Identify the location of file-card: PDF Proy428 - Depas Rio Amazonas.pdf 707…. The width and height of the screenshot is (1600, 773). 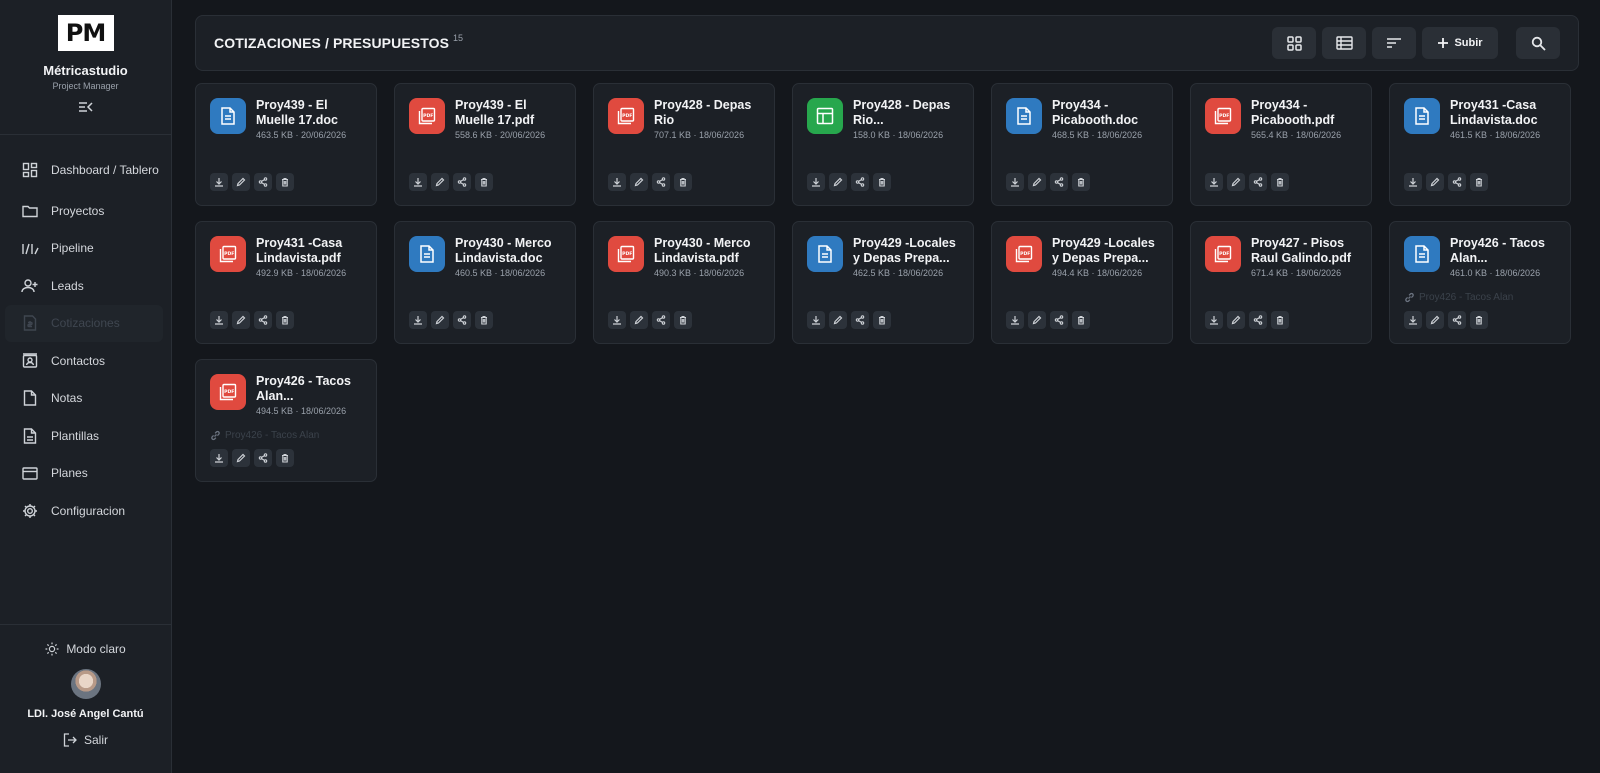
(684, 144).